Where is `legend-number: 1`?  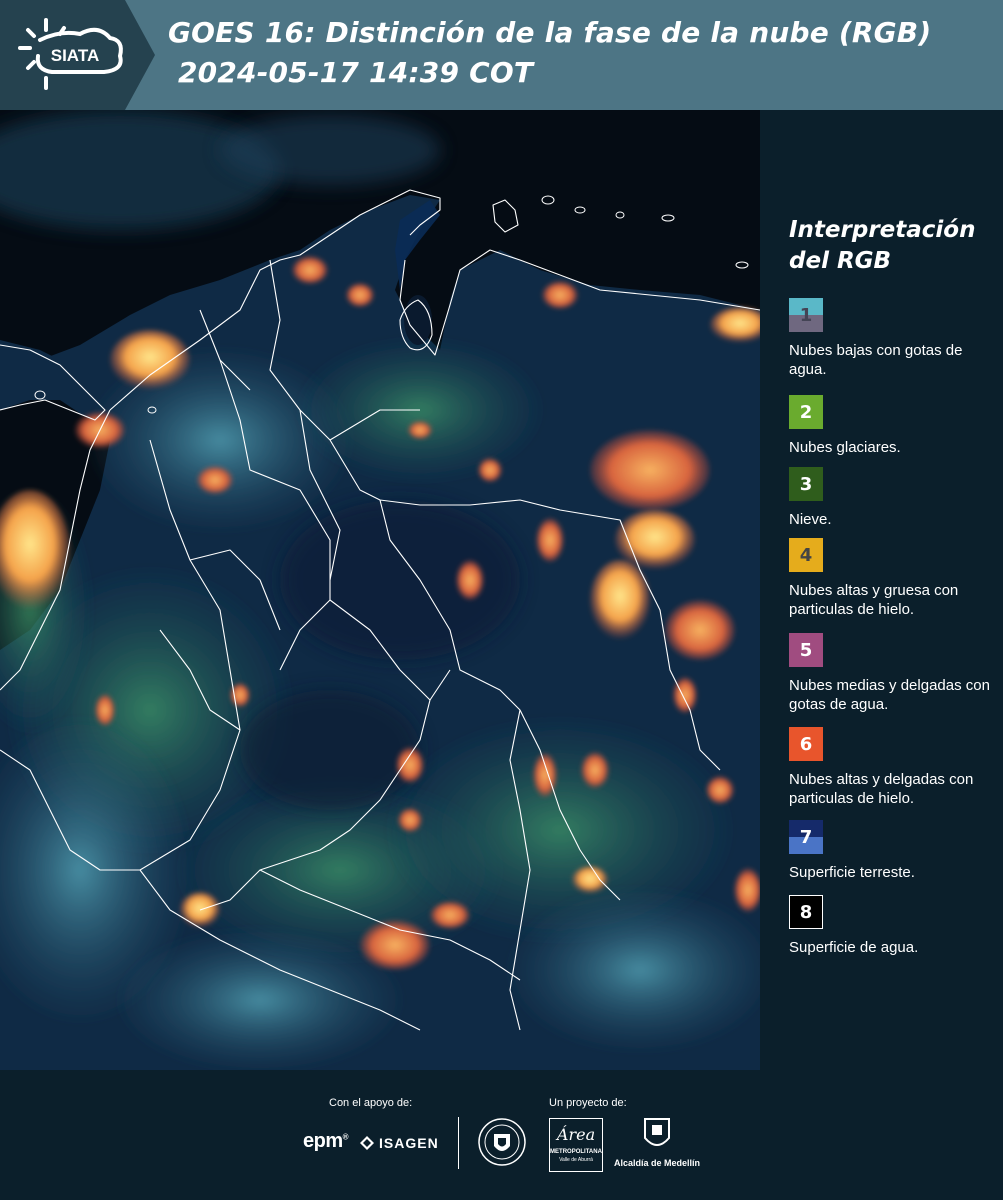 legend-number: 1 is located at coordinates (806, 315).